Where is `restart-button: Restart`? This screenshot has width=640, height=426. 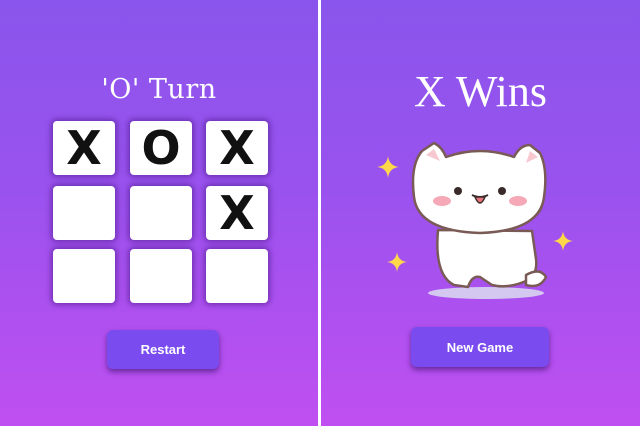 restart-button: Restart is located at coordinates (163, 349).